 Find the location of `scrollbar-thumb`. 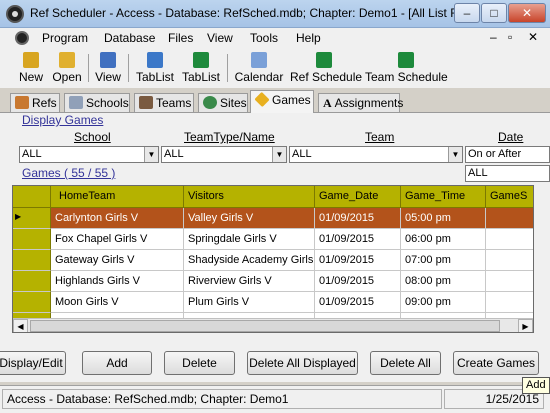

scrollbar-thumb is located at coordinates (265, 326).